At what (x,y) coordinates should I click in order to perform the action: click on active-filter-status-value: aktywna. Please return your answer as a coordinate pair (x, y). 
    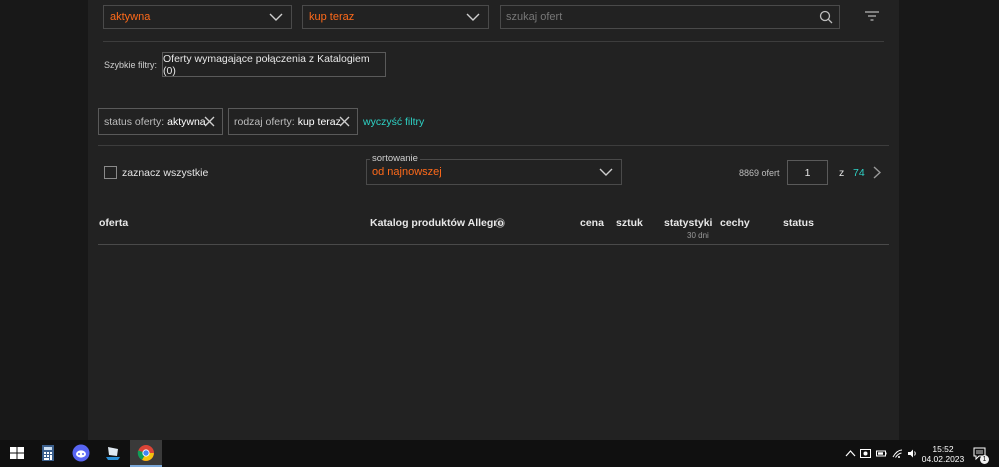
    Looking at the image, I should click on (186, 121).